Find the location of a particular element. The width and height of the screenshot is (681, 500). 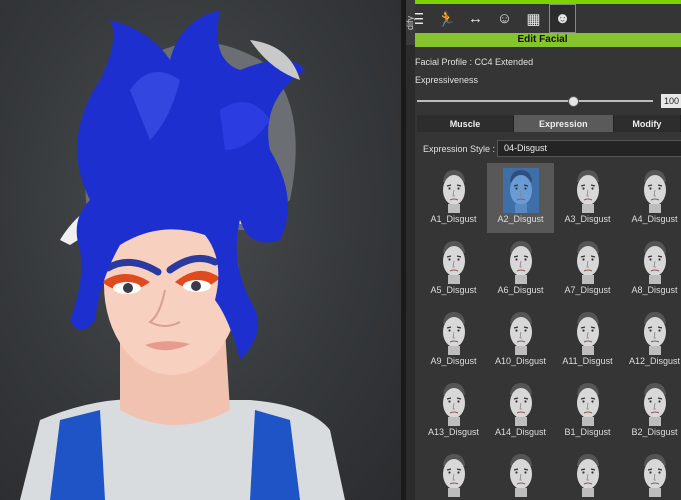

face-puppet-icon: ☺ is located at coordinates (504, 18).